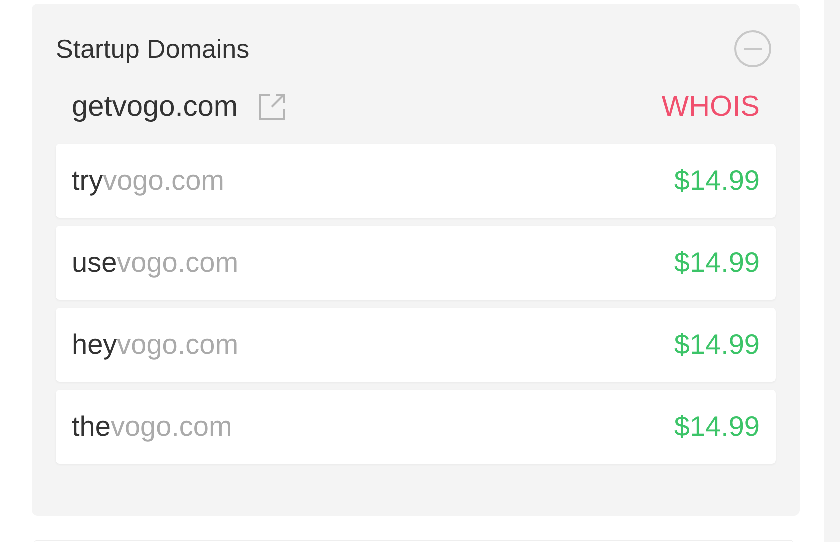 Image resolution: width=840 pixels, height=542 pixels. I want to click on suggested-domain: tryvogo.com, so click(148, 181).